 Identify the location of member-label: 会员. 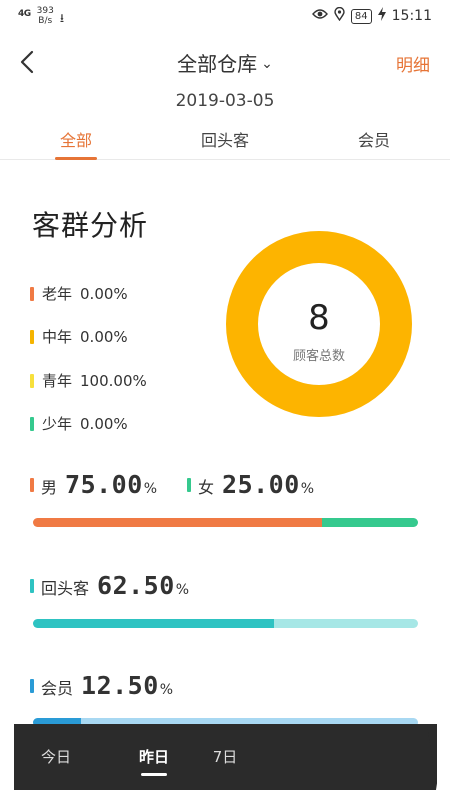
(57, 688).